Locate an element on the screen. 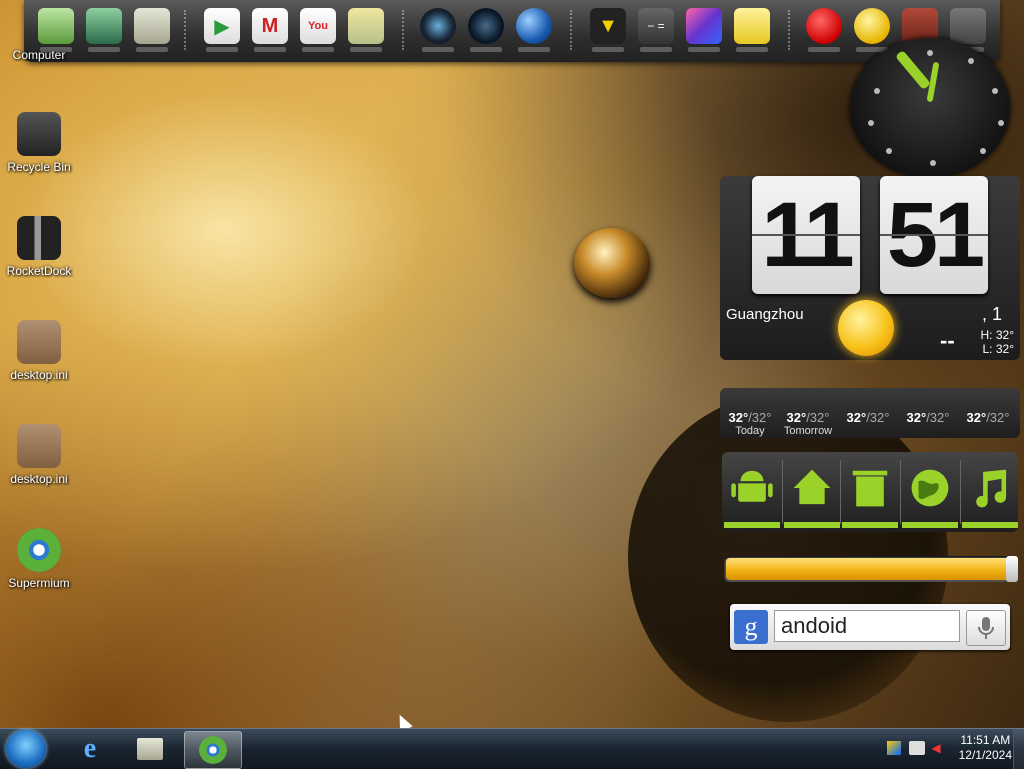 This screenshot has width=1024, height=769. desktop-icon-label: Recycle Bin is located at coordinates (39, 167).